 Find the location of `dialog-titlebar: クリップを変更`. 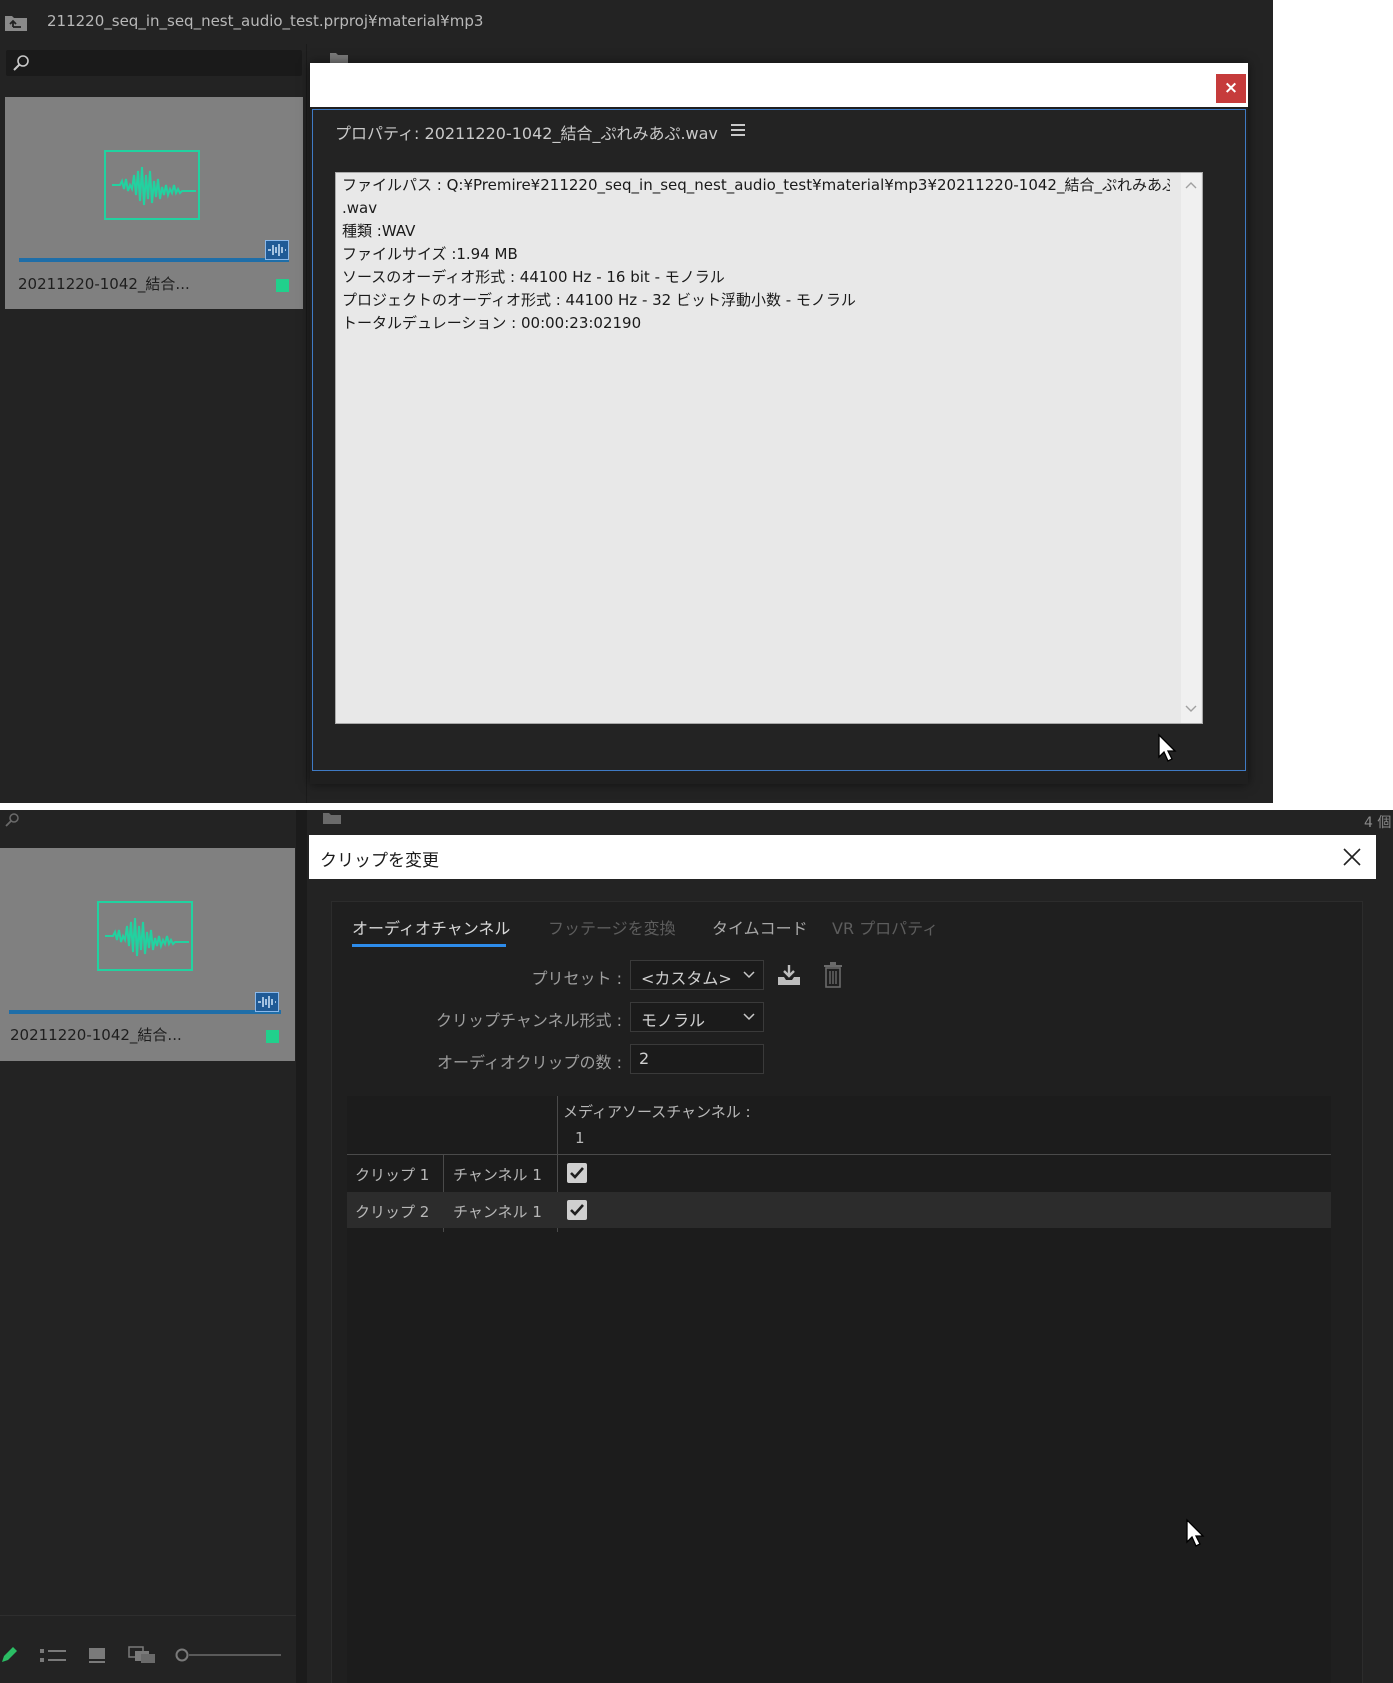

dialog-titlebar: クリップを変更 is located at coordinates (842, 857).